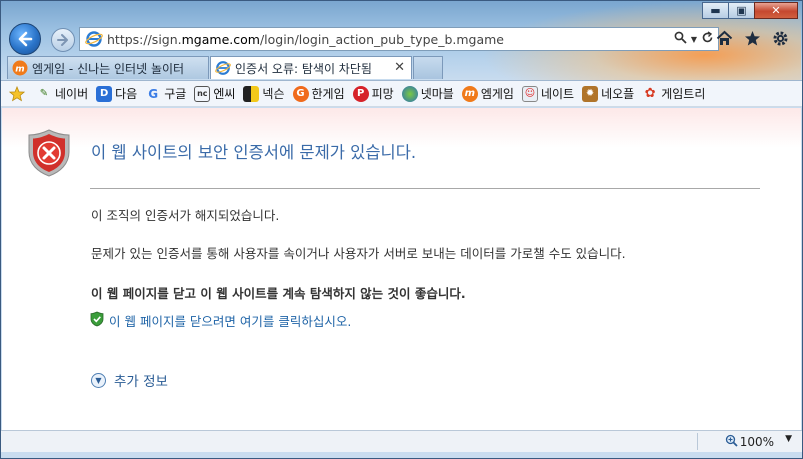  Describe the element at coordinates (254, 152) in the screenshot. I see `page-title: 이 웹 사이트의 보안 인증서에 문제가 있습니다.` at that location.